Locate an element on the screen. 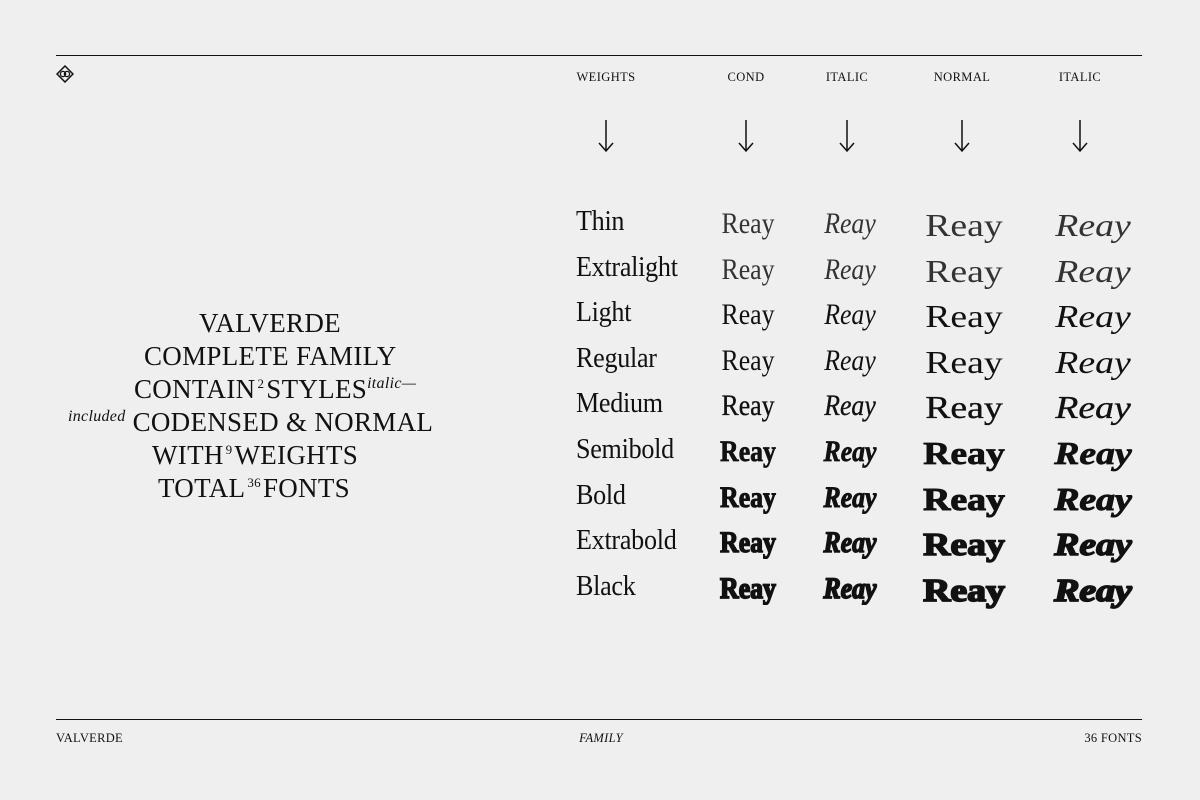 The image size is (1200, 800). weight-label: Extralight is located at coordinates (627, 266).